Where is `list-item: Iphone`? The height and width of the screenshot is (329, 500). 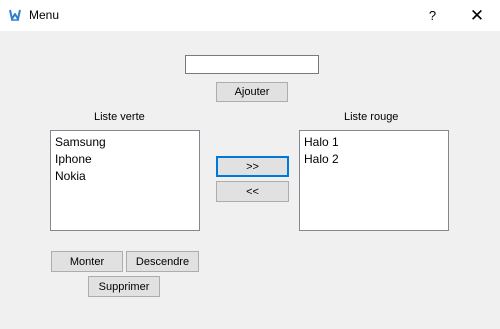 list-item: Iphone is located at coordinates (125, 159).